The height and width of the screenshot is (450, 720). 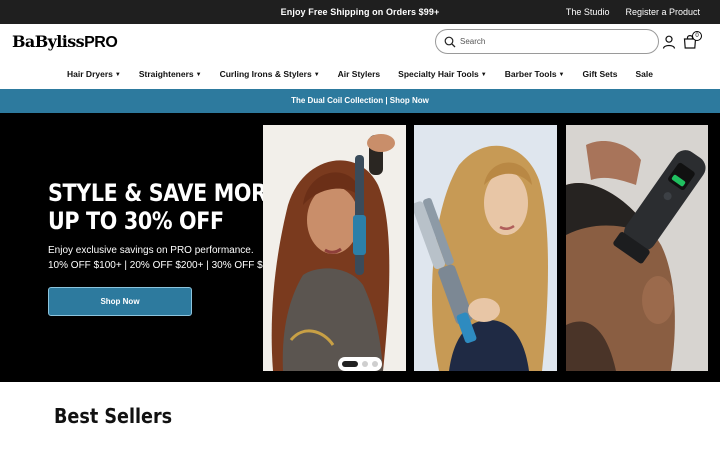 I want to click on site-header: BaBylissPRO 0, so click(x=360, y=42).